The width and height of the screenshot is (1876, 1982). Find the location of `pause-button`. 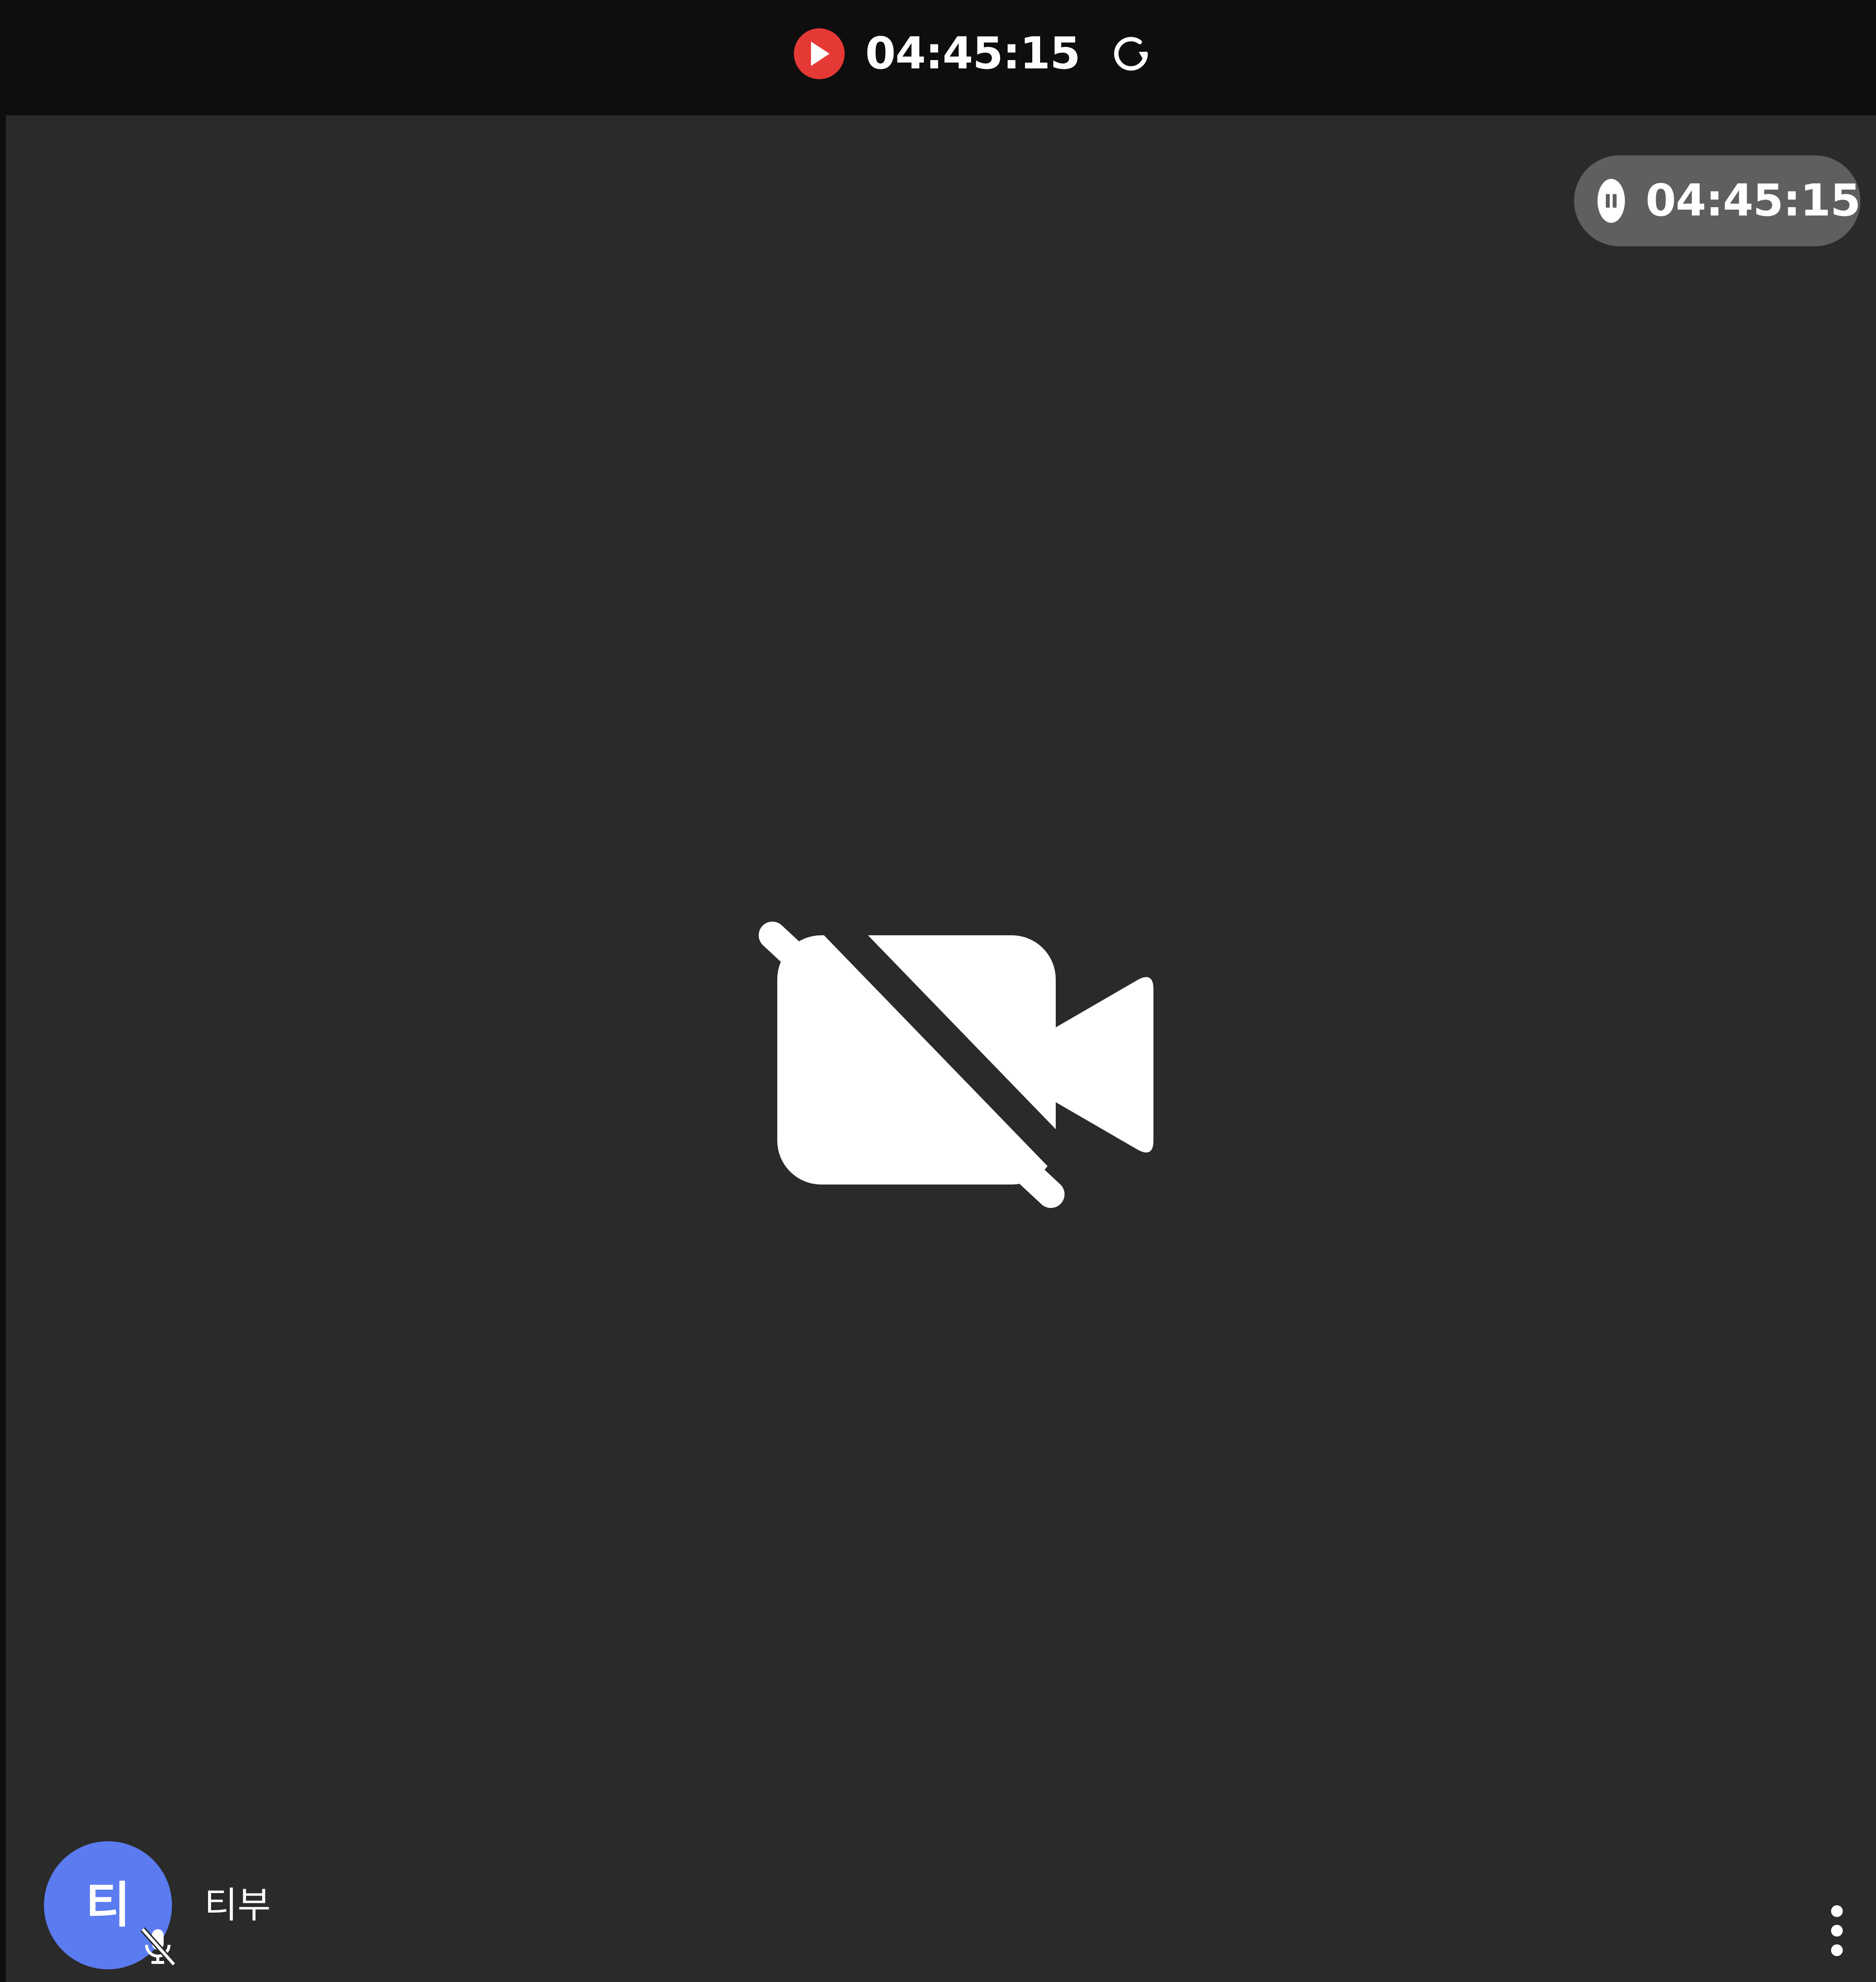

pause-button is located at coordinates (1611, 201).